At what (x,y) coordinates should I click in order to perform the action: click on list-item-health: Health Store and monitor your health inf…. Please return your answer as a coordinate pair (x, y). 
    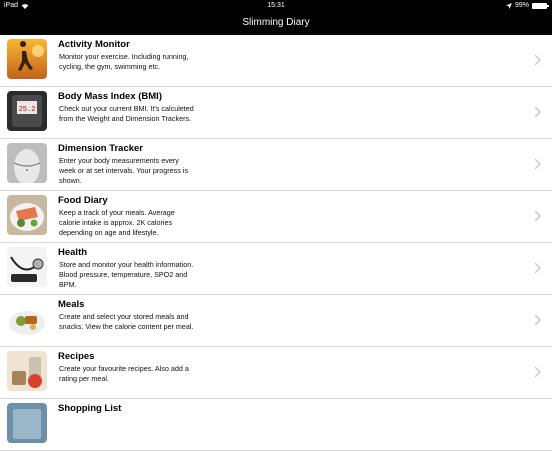
    Looking at the image, I should click on (276, 269).